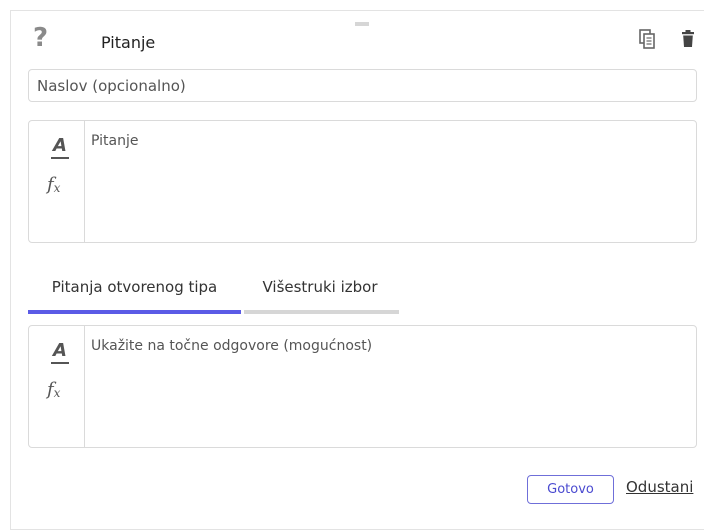 Image resolution: width=704 pixels, height=530 pixels. Describe the element at coordinates (362, 85) in the screenshot. I see `caption-input` at that location.